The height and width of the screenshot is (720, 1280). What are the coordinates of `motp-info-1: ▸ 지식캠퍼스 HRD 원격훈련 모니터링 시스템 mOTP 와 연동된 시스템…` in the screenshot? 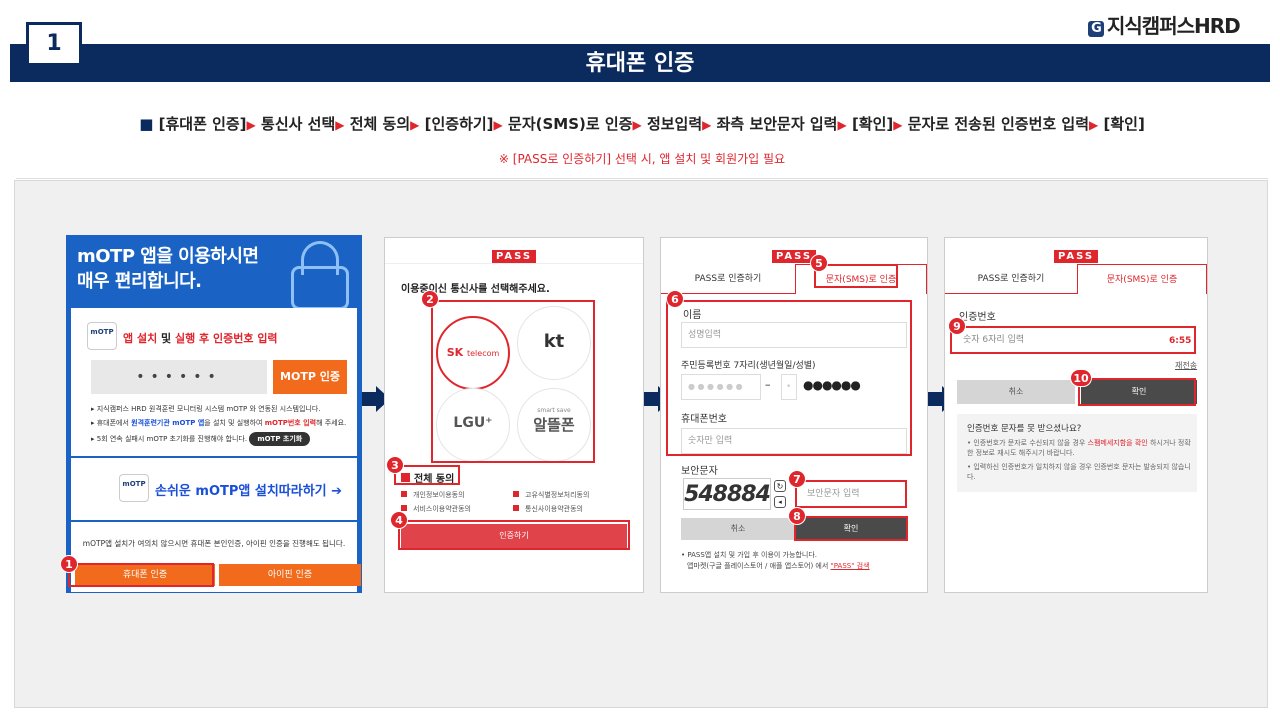 It's located at (206, 409).